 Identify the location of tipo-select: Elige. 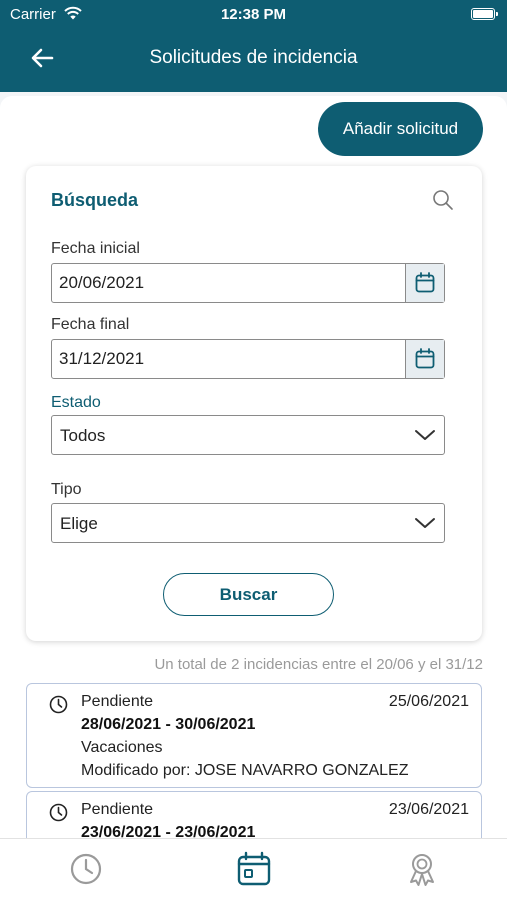
(248, 523).